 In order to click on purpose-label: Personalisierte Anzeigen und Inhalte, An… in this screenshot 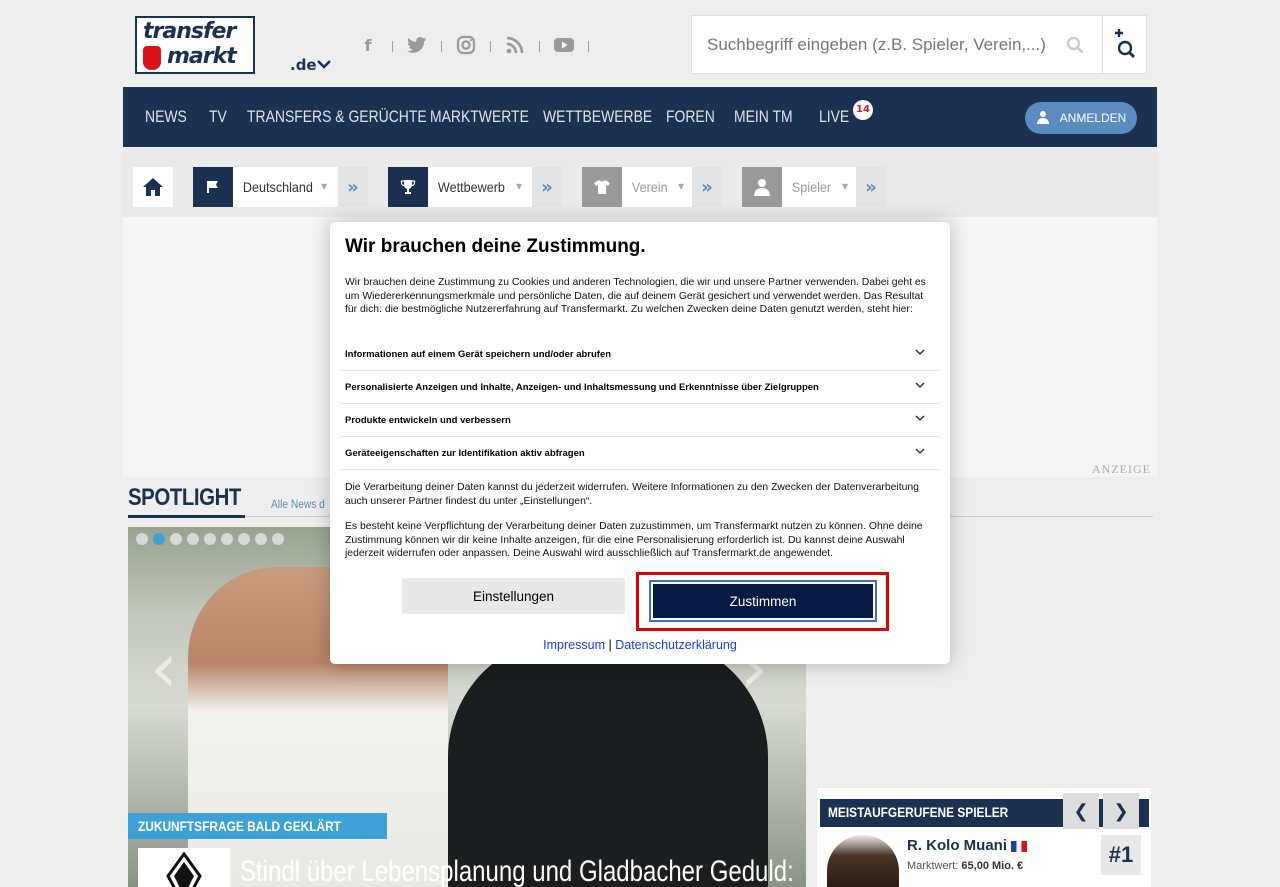, I will do `click(582, 387)`.